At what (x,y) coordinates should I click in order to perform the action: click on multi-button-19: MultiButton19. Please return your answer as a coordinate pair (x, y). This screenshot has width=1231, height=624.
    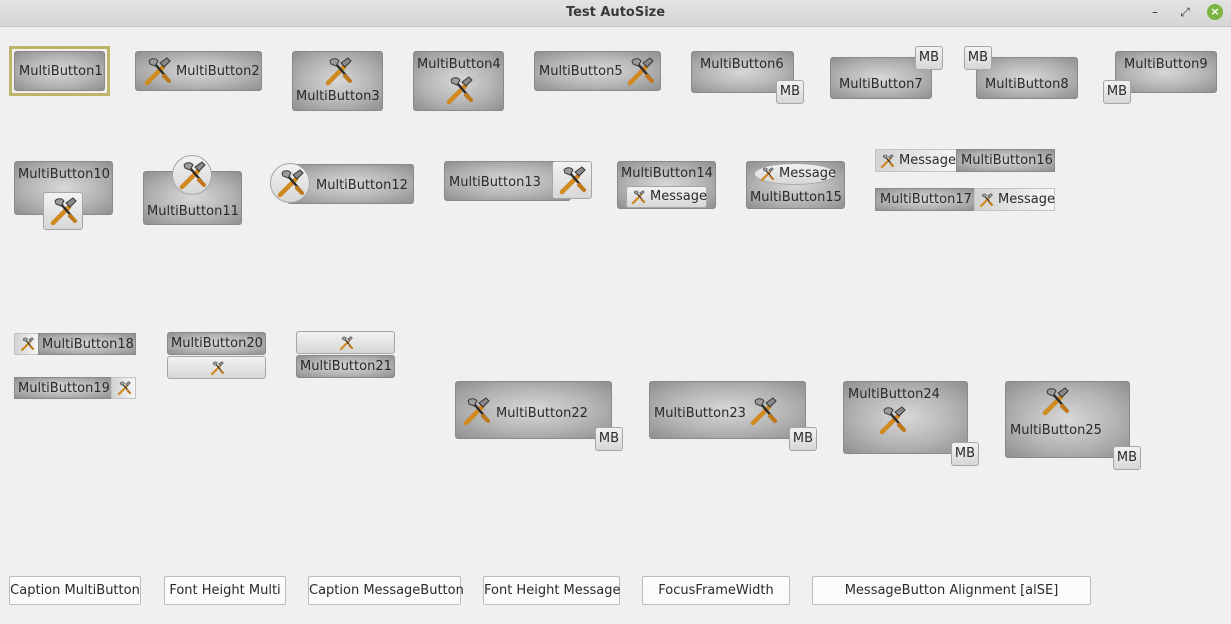
    Looking at the image, I should click on (63, 388).